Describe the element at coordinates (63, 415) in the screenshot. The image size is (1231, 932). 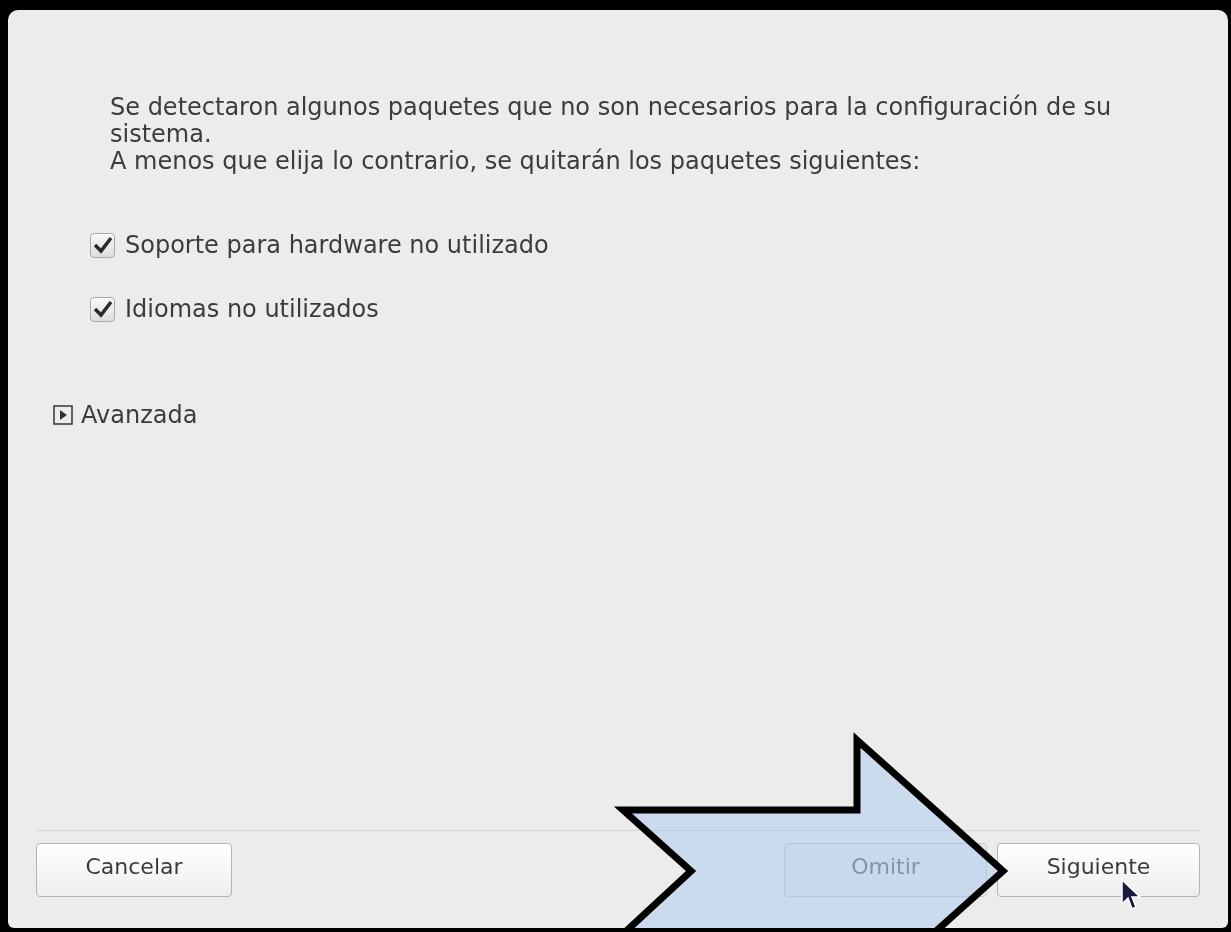
I see `expander-icon` at that location.